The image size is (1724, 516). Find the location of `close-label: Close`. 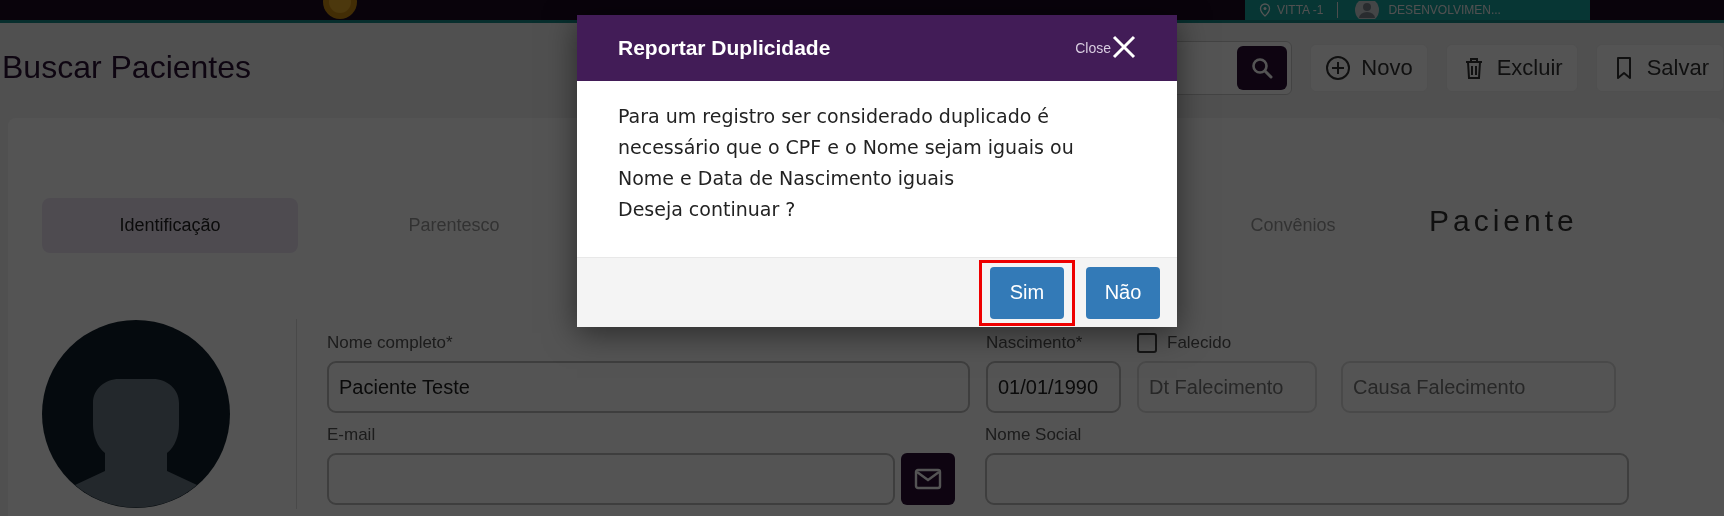

close-label: Close is located at coordinates (1093, 48).